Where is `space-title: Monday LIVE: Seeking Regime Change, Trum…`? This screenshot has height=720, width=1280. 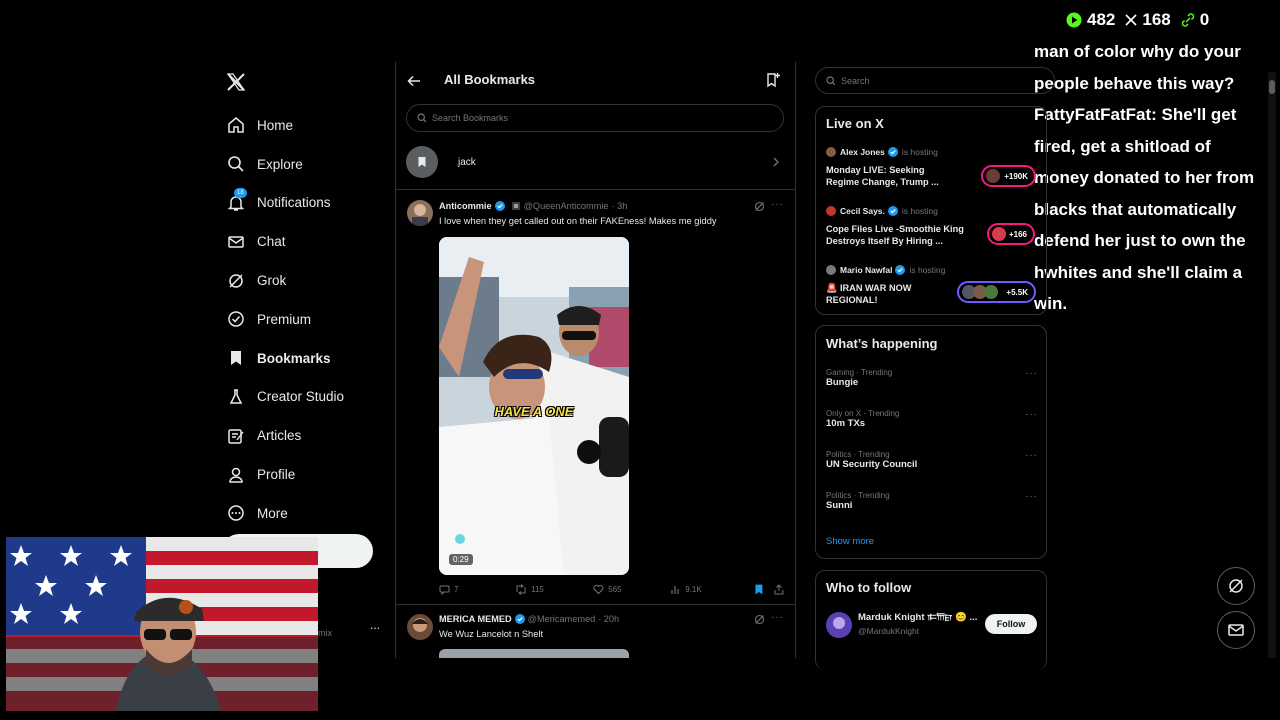 space-title: Monday LIVE: Seeking Regime Change, Trum… is located at coordinates (882, 176).